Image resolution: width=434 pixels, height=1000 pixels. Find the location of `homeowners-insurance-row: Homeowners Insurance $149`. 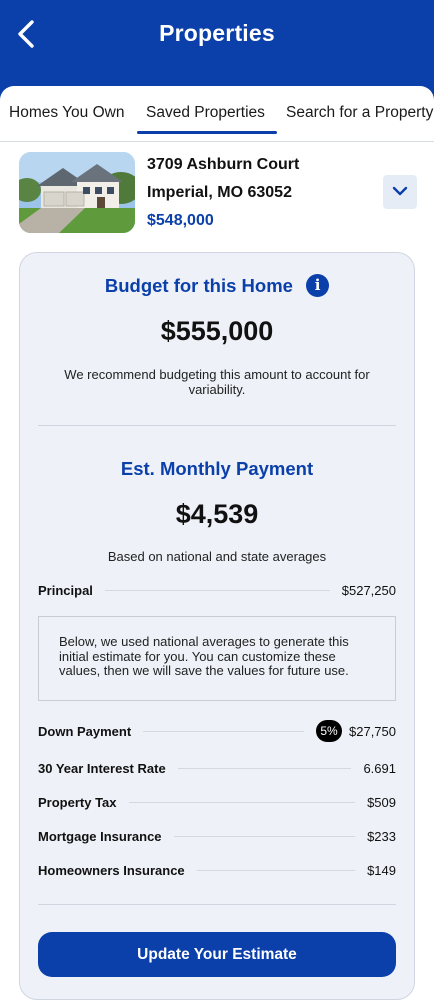

homeowners-insurance-row: Homeowners Insurance $149 is located at coordinates (217, 870).